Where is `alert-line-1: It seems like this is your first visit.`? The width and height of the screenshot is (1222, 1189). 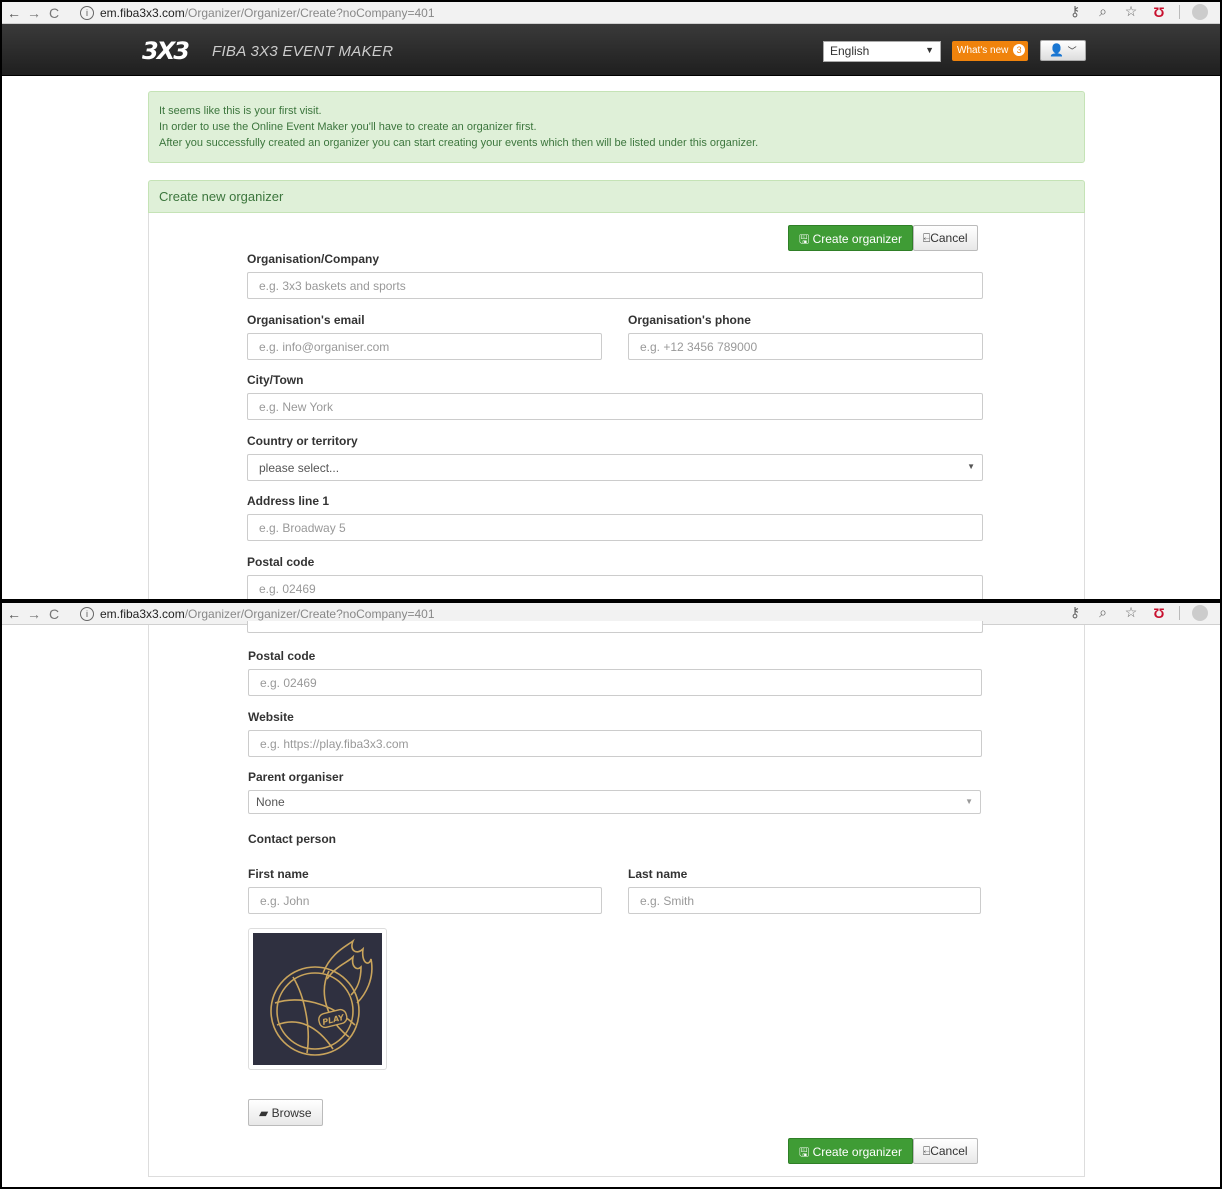
alert-line-1: It seems like this is your first visit. is located at coordinates (240, 111).